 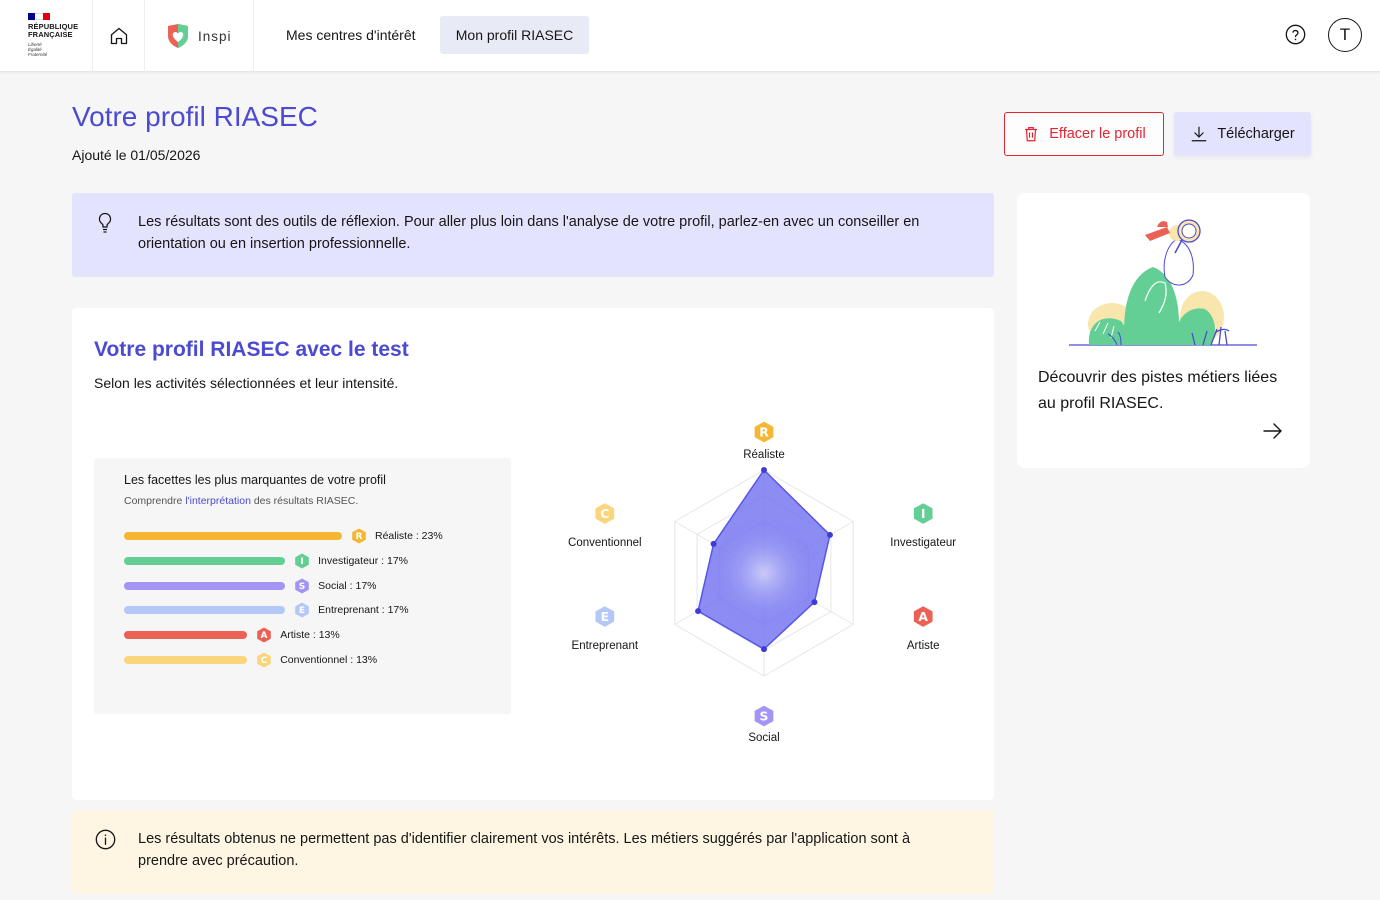 I want to click on inspi-app-link: Inspi, so click(x=199, y=36).